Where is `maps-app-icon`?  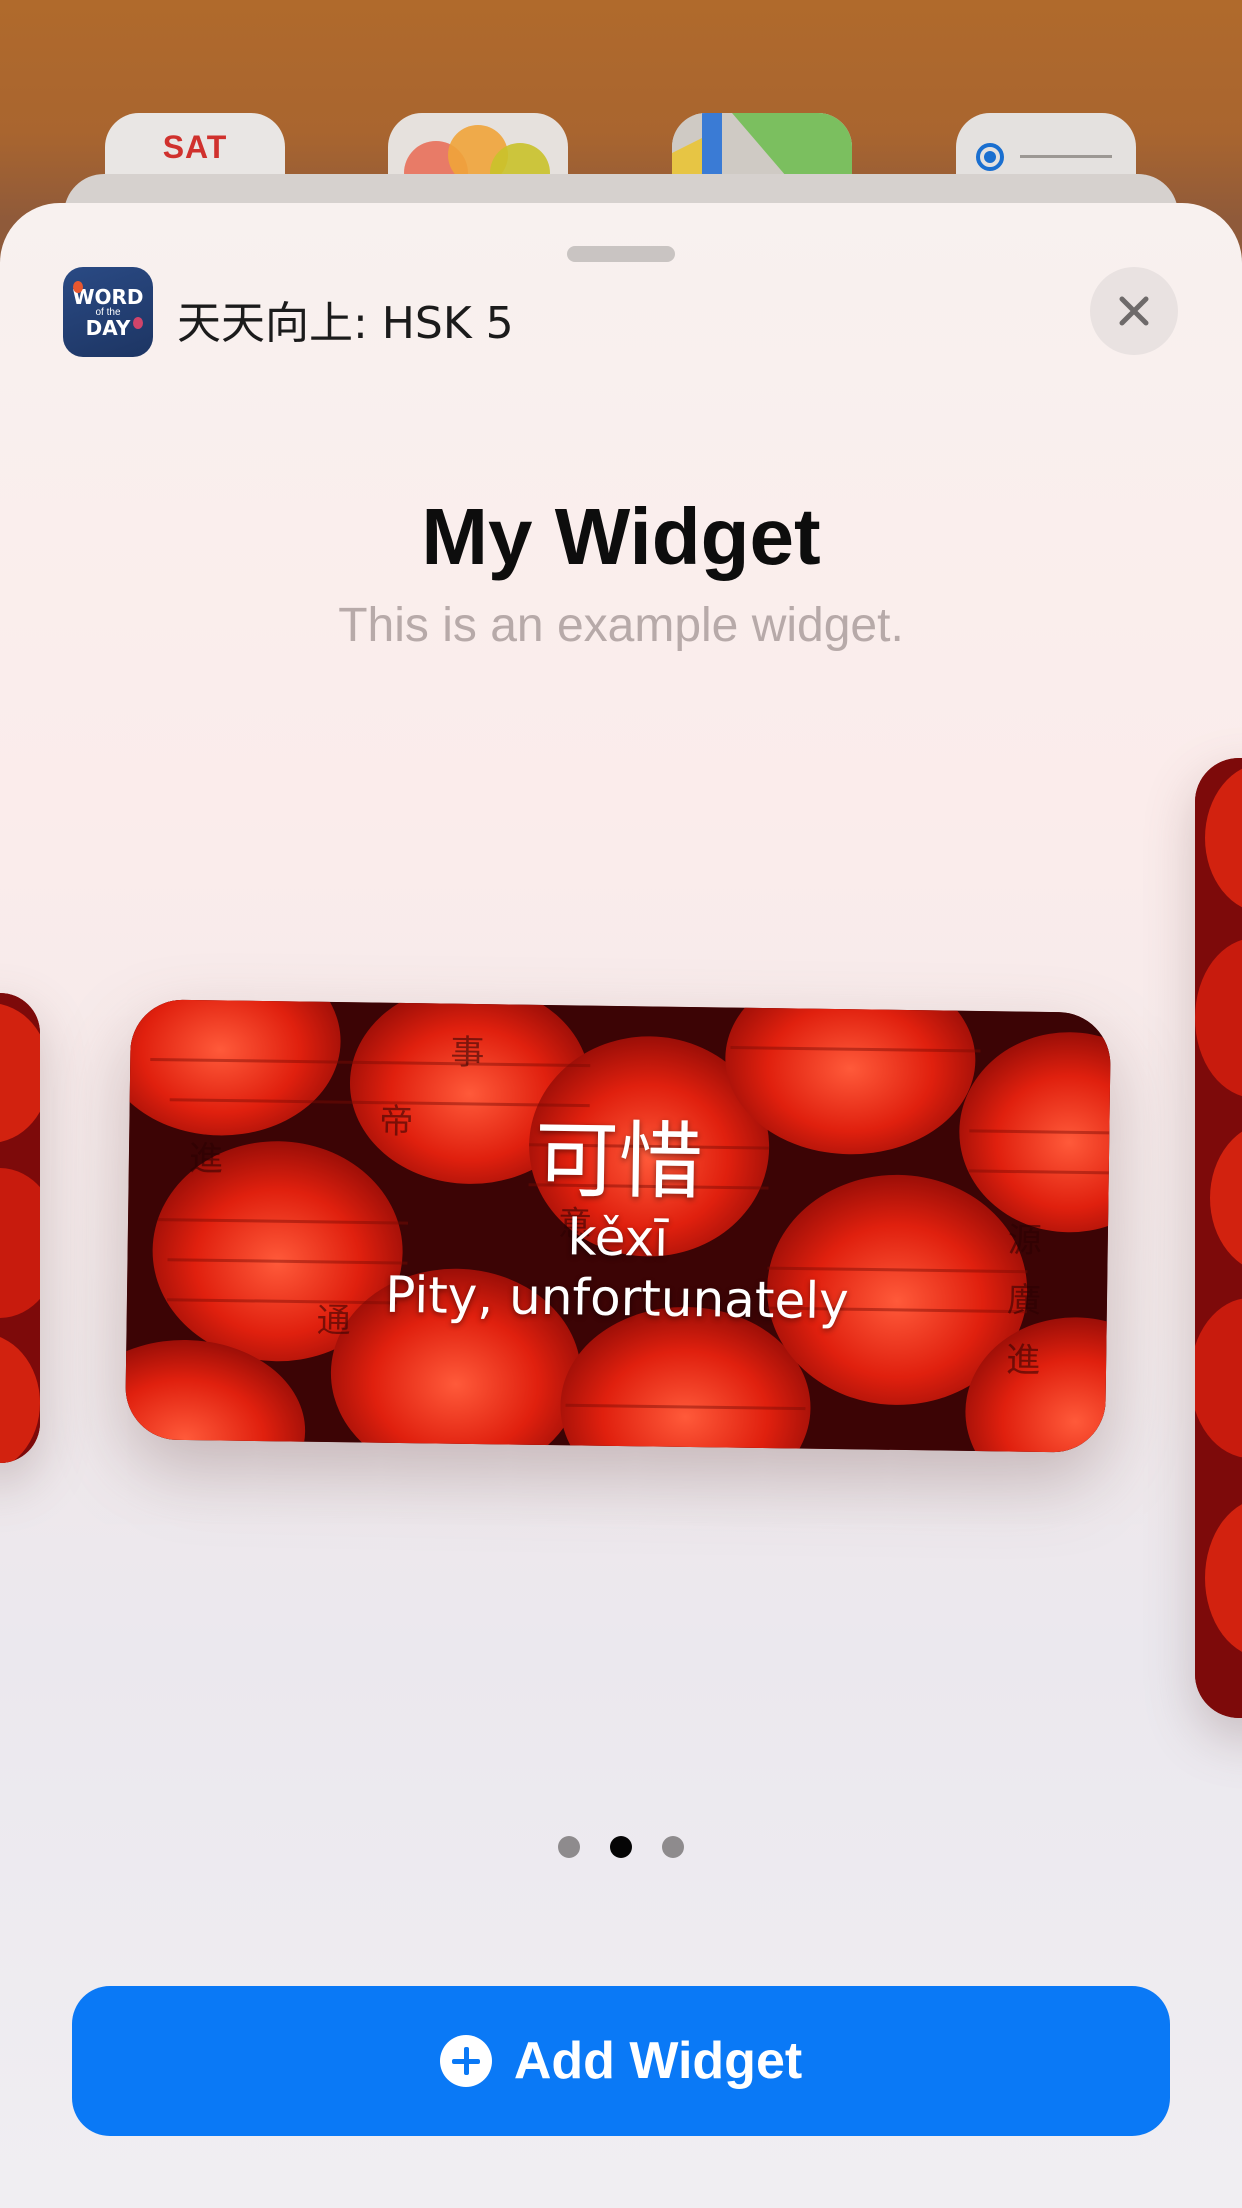 maps-app-icon is located at coordinates (762, 148).